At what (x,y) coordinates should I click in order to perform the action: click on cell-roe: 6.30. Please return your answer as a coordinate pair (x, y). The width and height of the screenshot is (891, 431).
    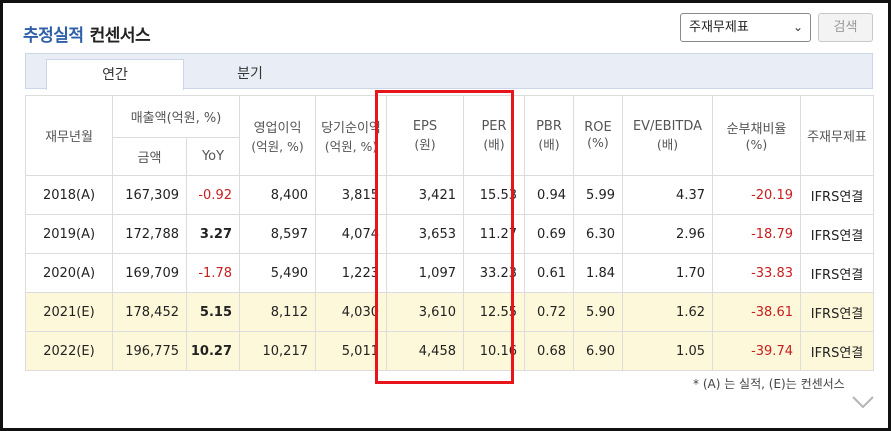
    Looking at the image, I should click on (598, 234).